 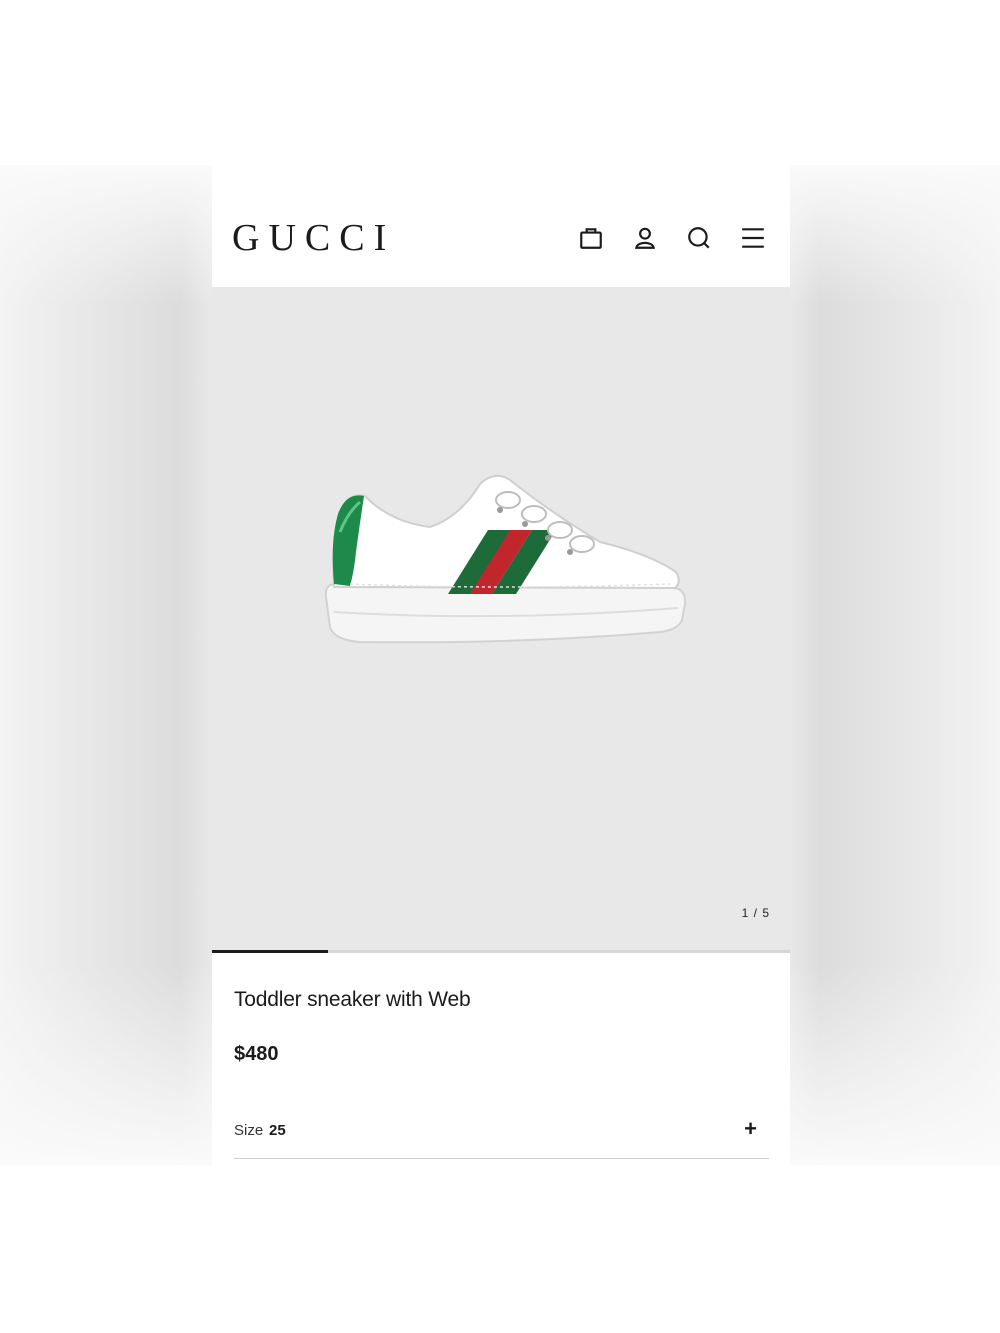 What do you see at coordinates (750, 1129) in the screenshot?
I see `expand-plus-icon: +` at bounding box center [750, 1129].